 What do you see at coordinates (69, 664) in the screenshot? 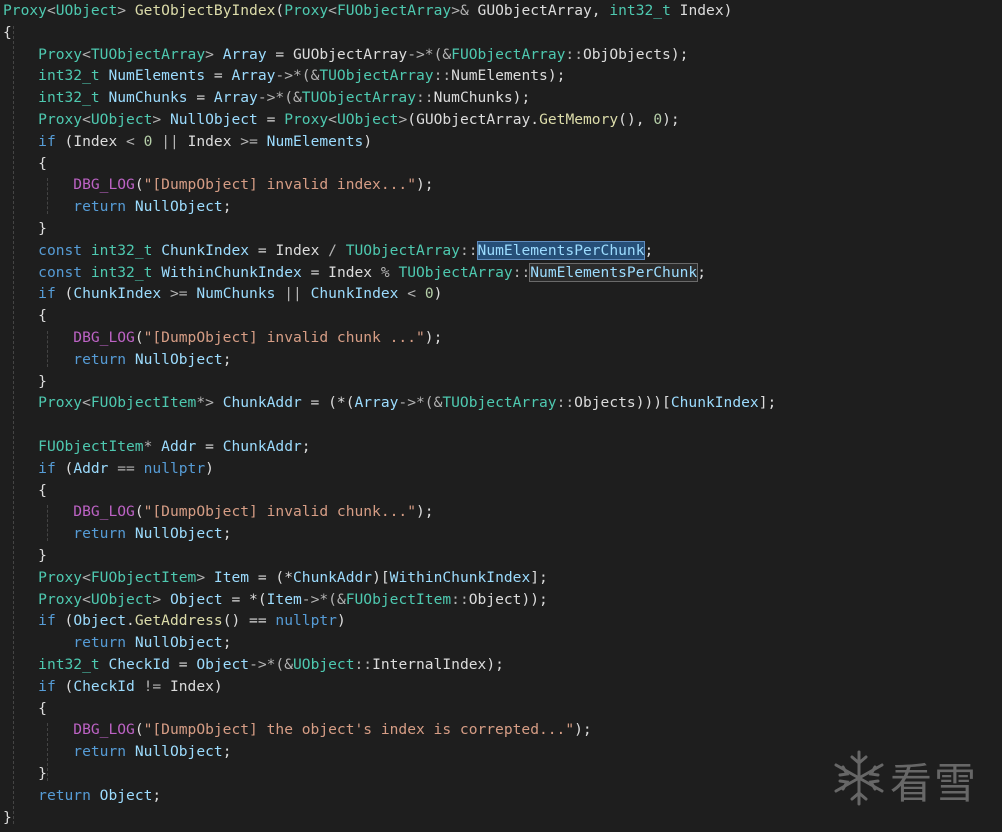
I see `code-token: int32_t` at bounding box center [69, 664].